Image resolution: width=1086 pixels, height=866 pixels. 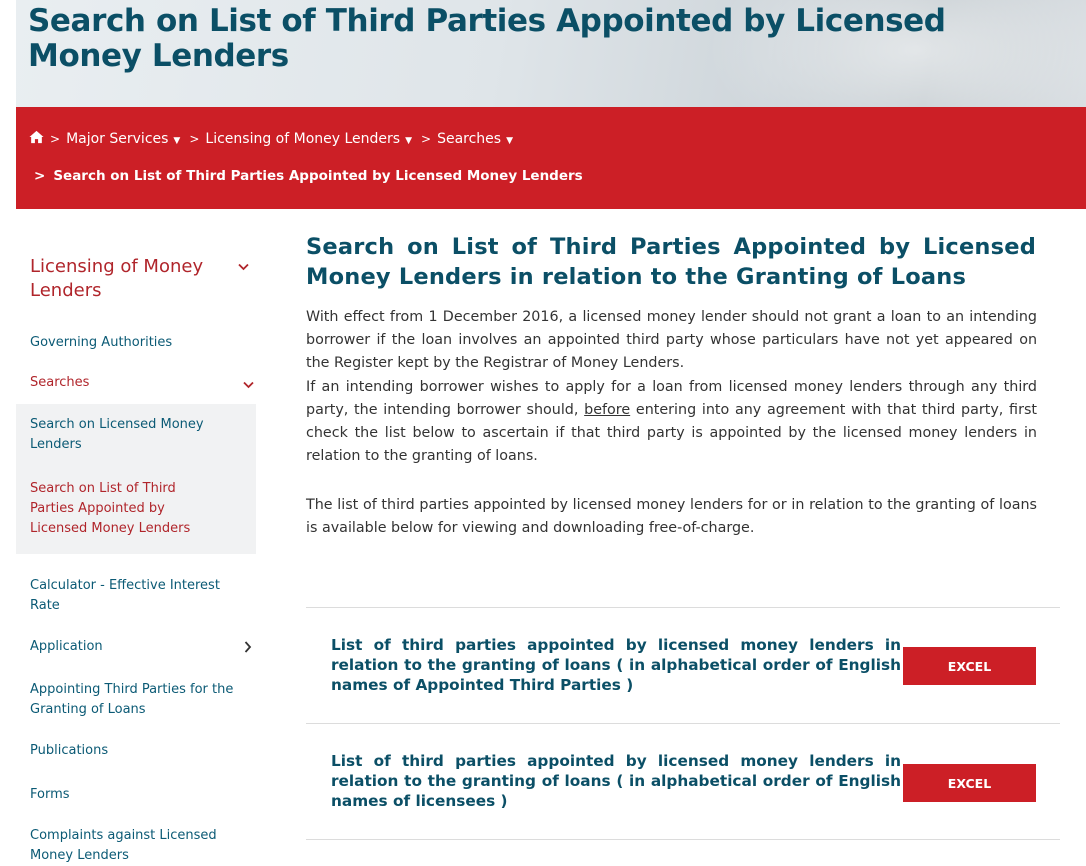 What do you see at coordinates (475, 139) in the screenshot?
I see `breadcrumb-searches: Searches ▼` at bounding box center [475, 139].